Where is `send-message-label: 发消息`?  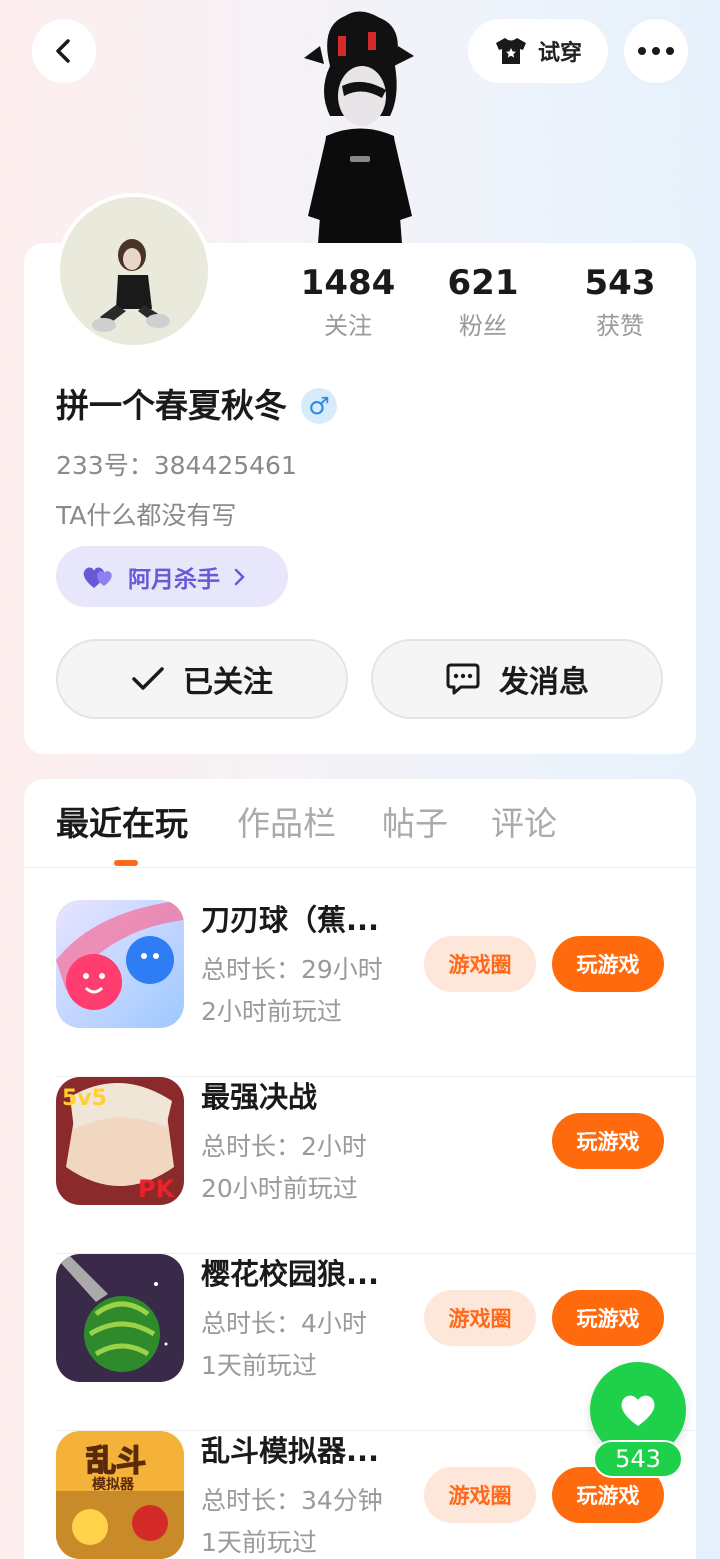
send-message-label: 发消息 is located at coordinates (544, 682).